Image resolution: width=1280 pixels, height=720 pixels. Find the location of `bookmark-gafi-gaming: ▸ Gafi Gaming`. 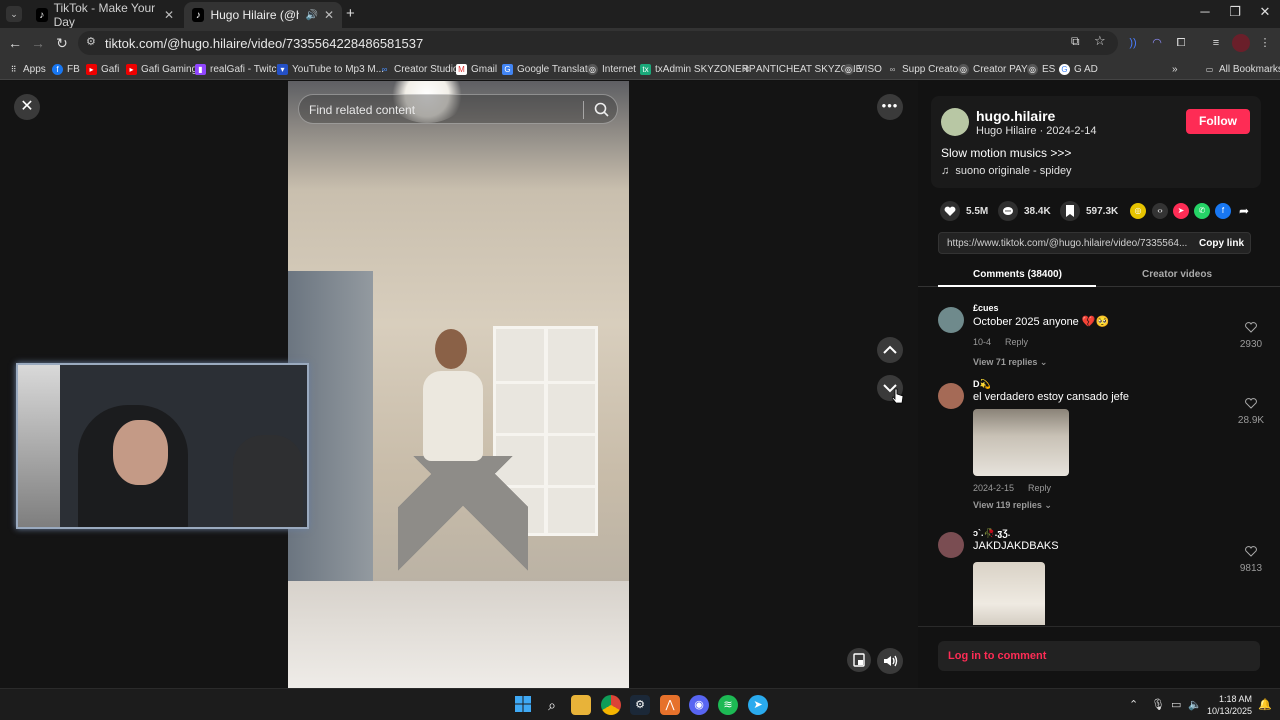

bookmark-gafi-gaming: ▸ Gafi Gaming is located at coordinates (161, 69).